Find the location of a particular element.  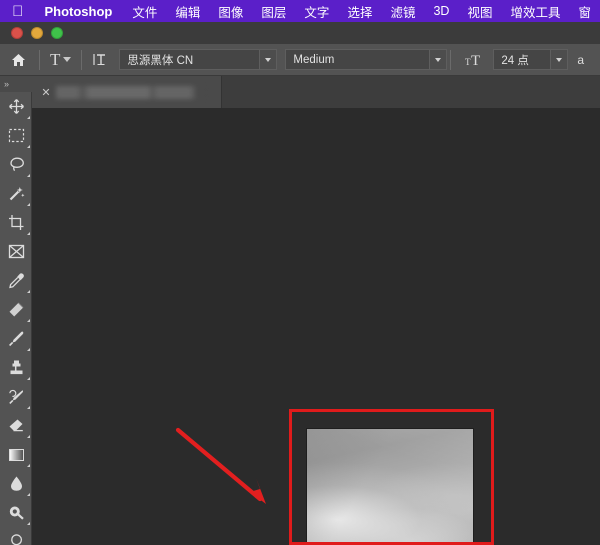

photo-shading-overlay is located at coordinates (390, 487).